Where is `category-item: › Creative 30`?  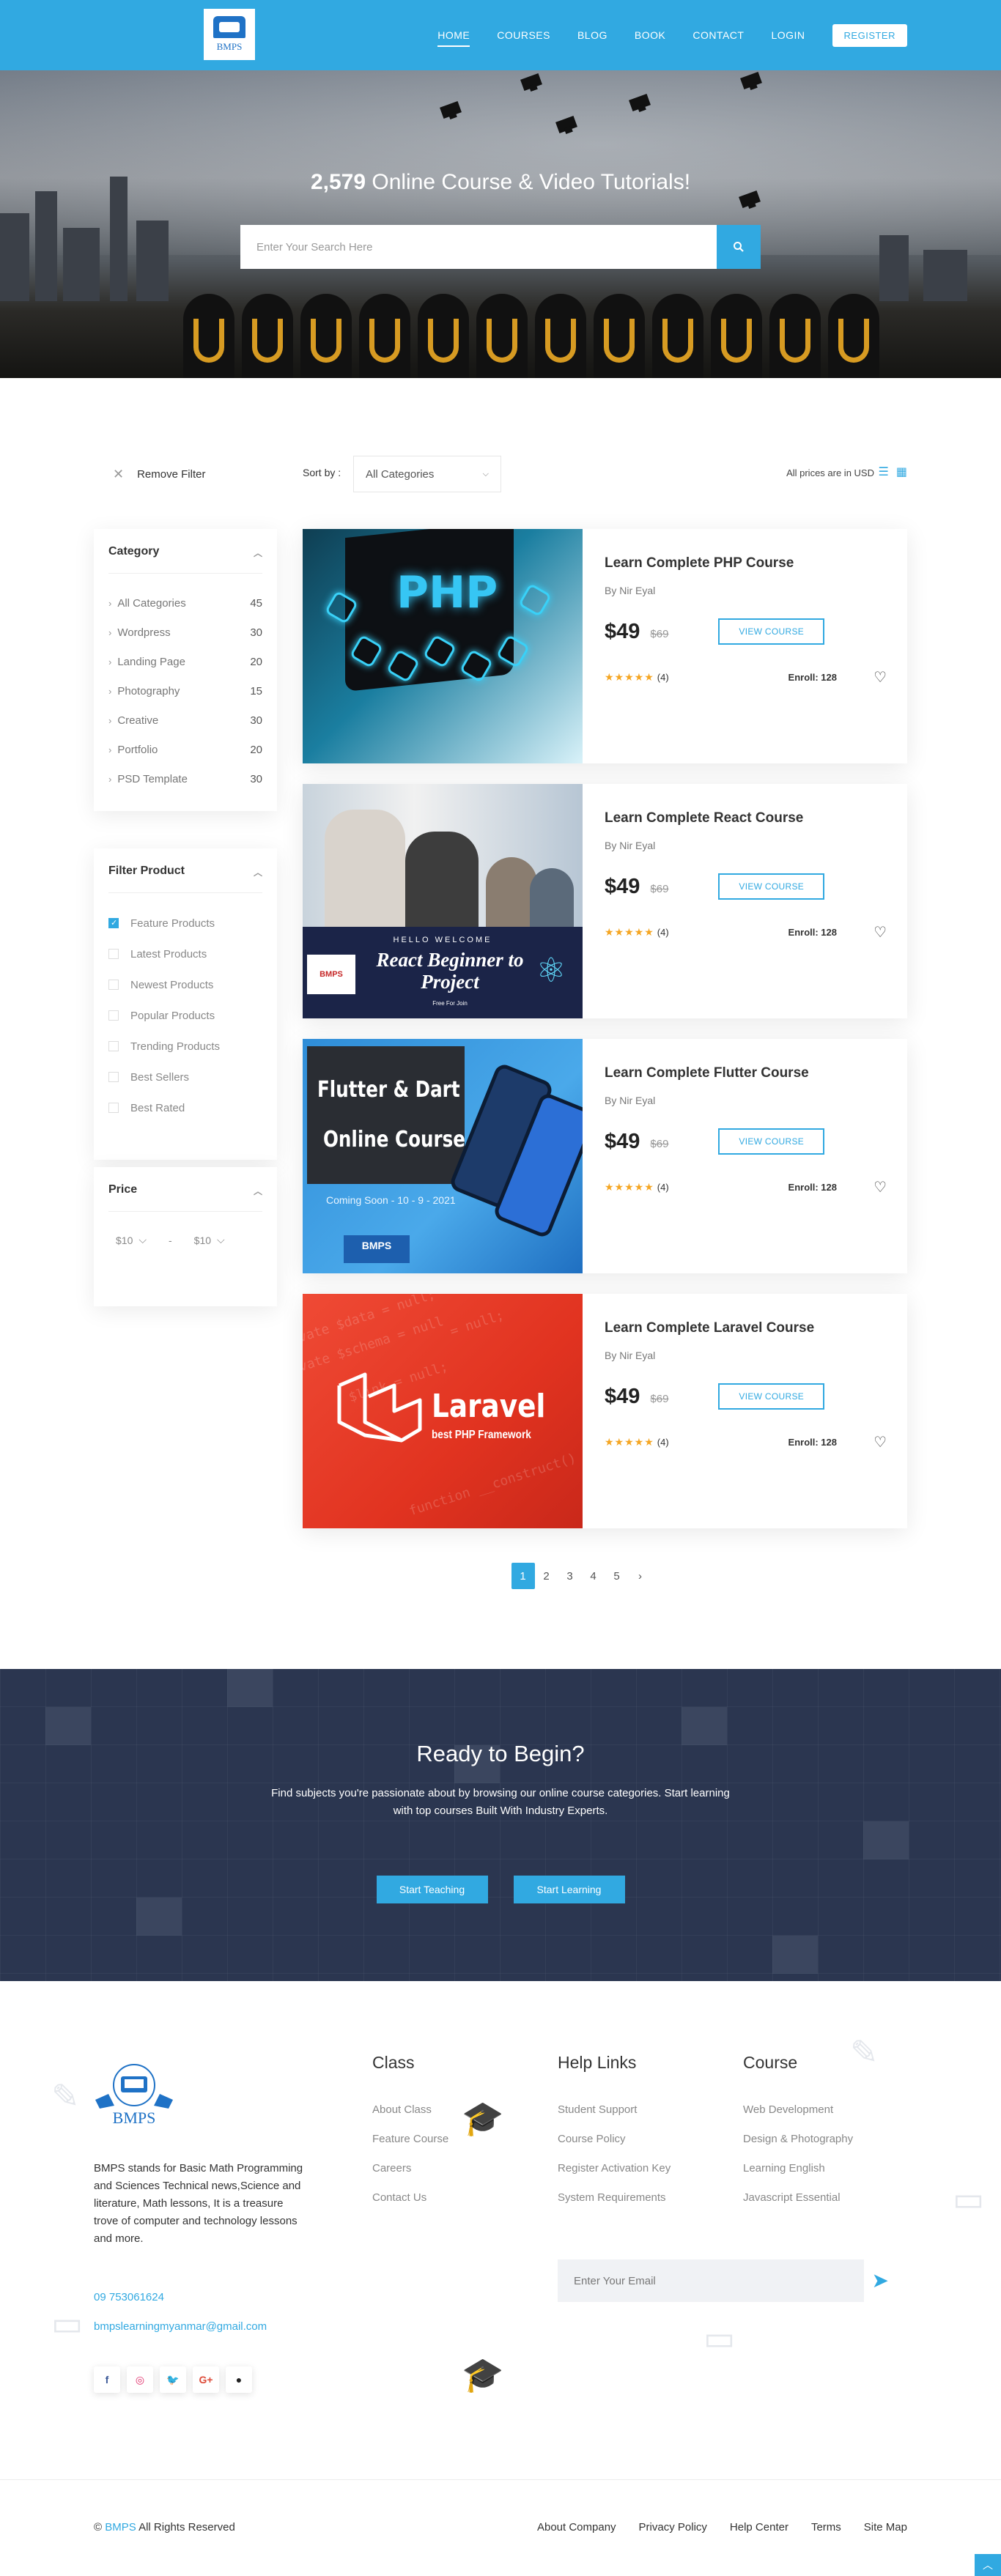
category-item: › Creative 30 is located at coordinates (185, 720).